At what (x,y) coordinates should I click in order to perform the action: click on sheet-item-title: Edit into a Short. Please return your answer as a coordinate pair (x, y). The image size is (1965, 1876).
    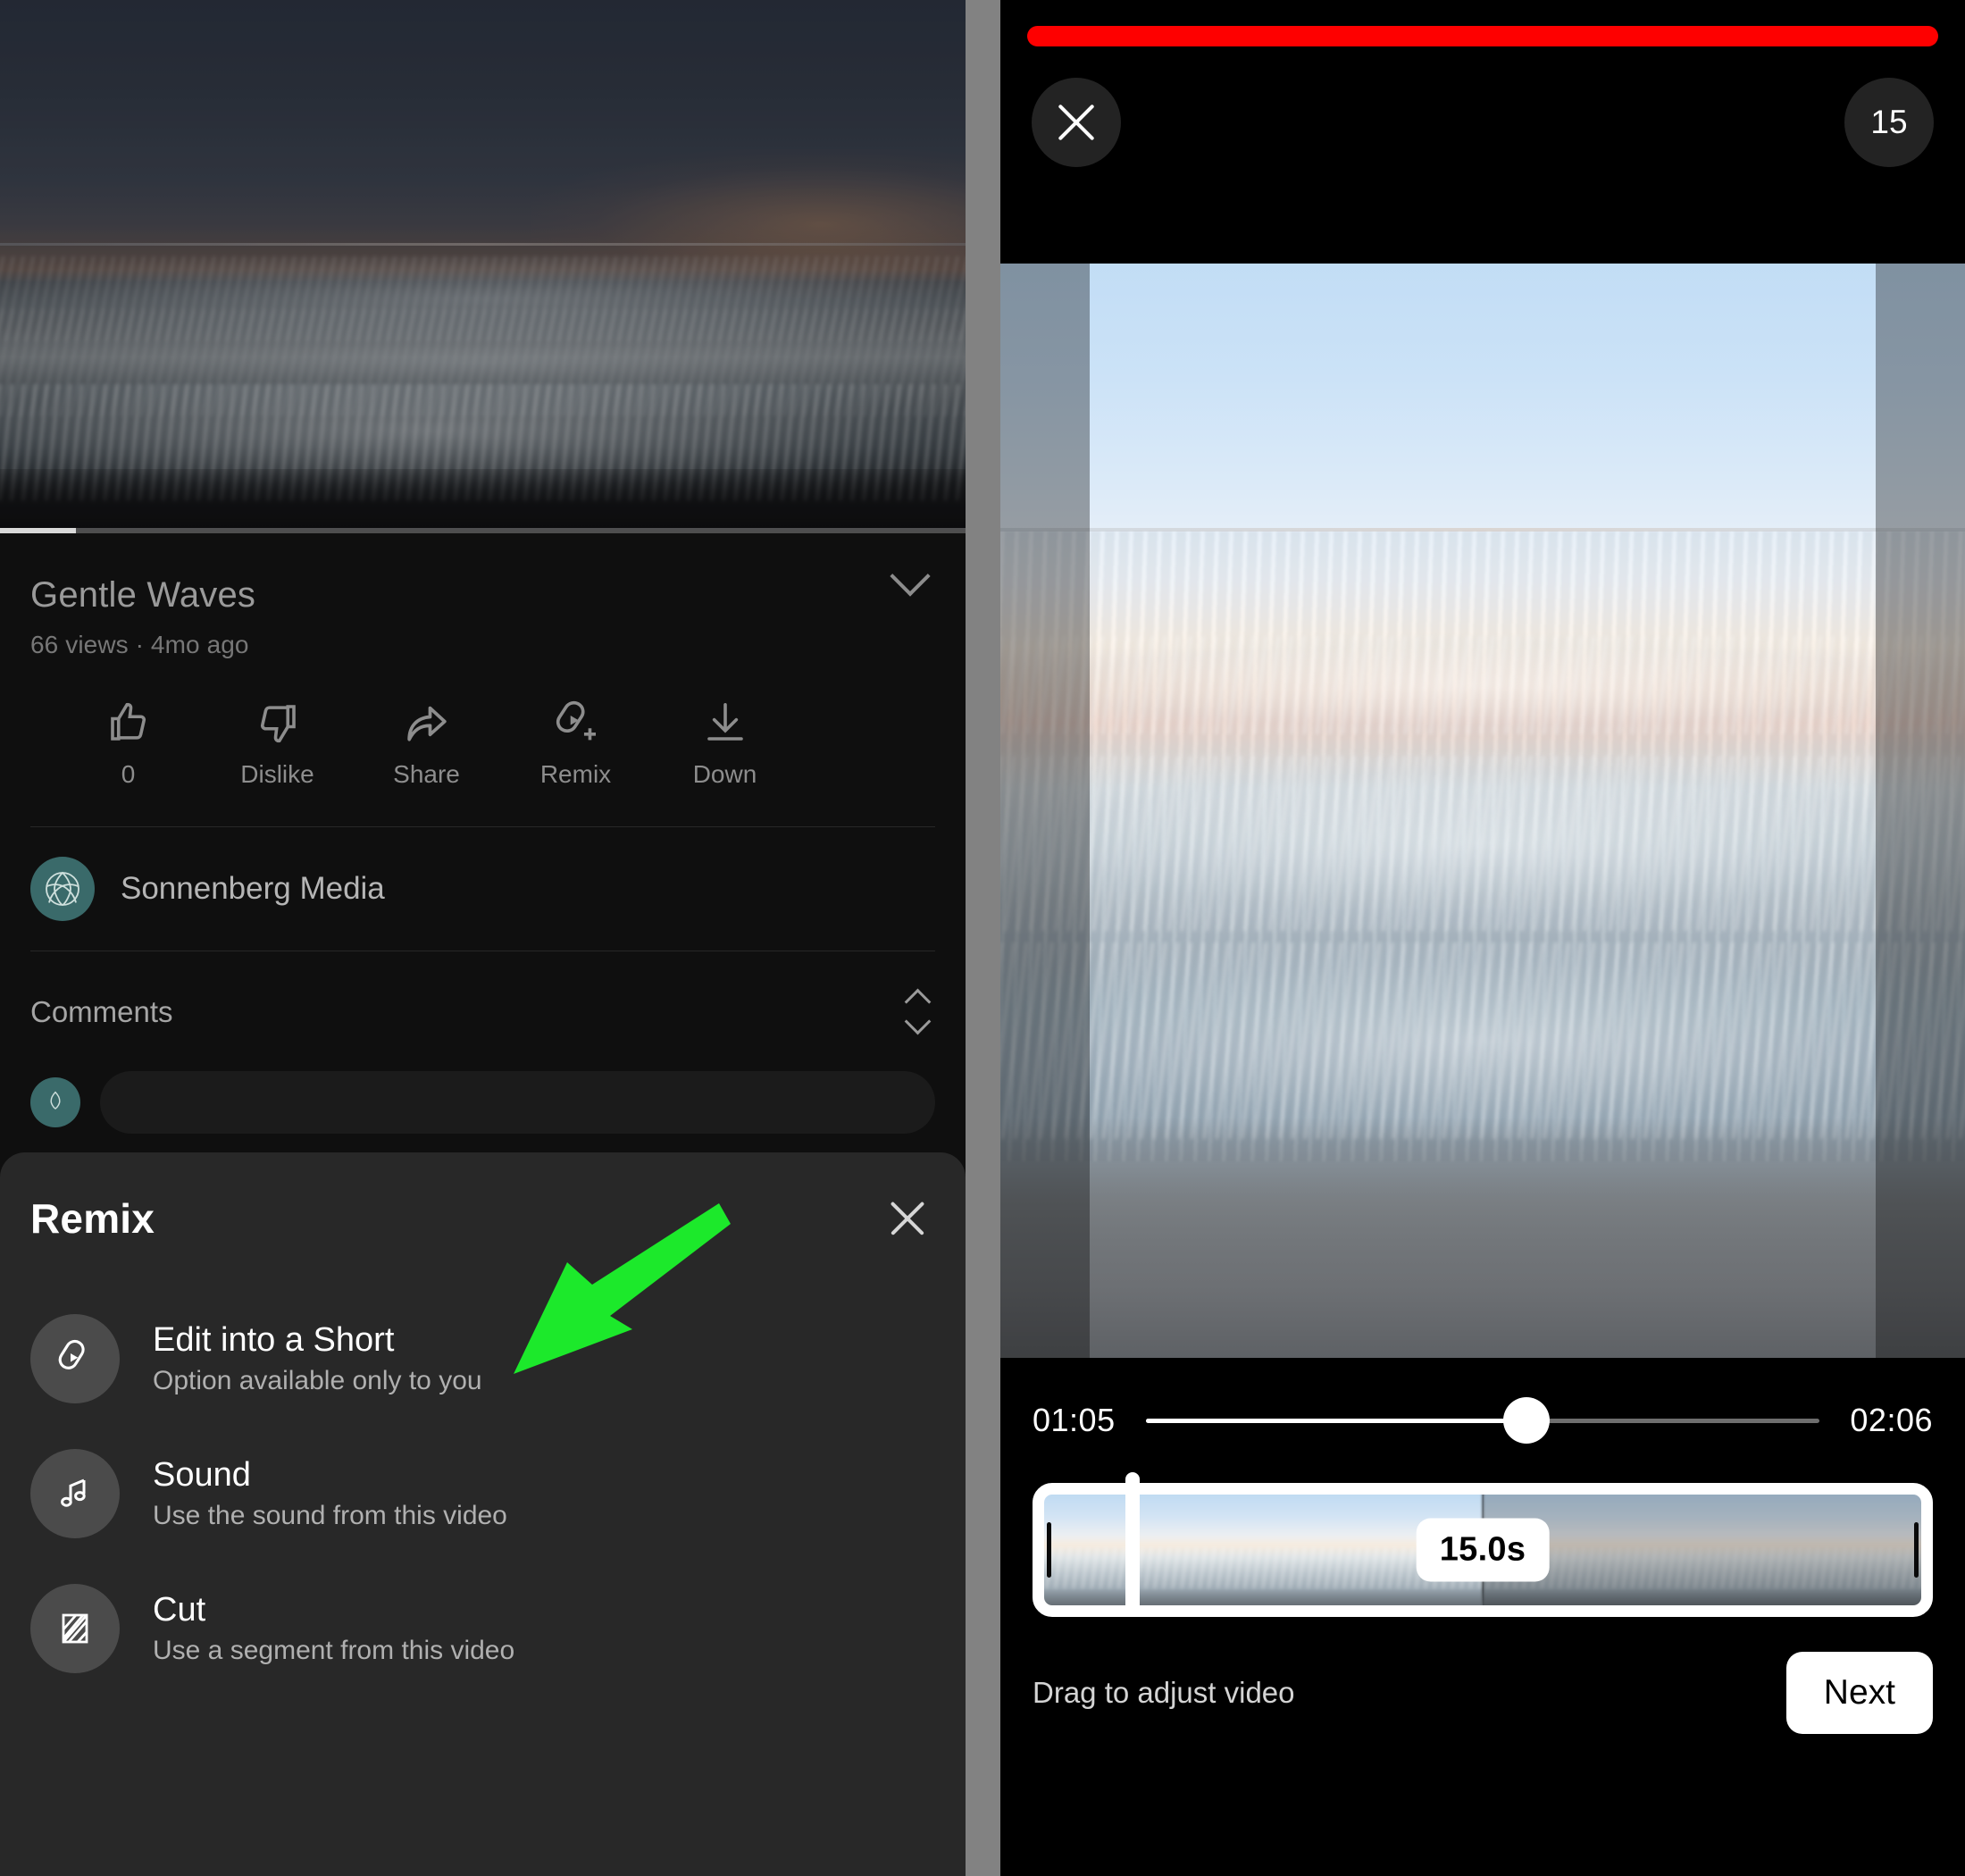
    Looking at the image, I should click on (274, 1340).